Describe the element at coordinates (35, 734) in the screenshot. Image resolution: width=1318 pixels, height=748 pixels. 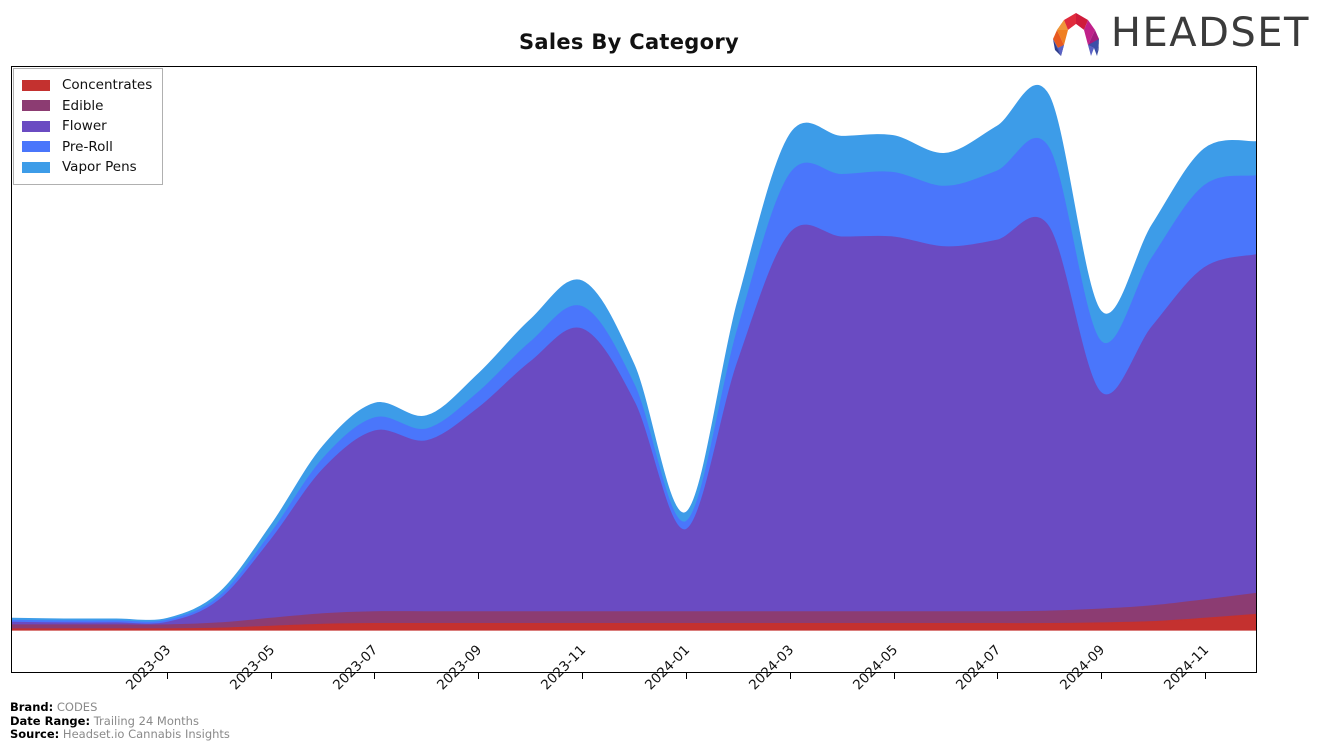
I see `footer-source-label: Source:` at that location.